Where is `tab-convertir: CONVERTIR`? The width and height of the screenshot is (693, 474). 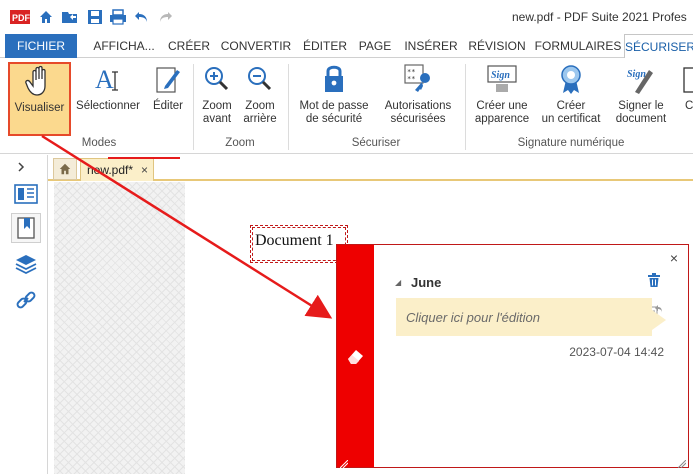
tab-convertir: CONVERTIR is located at coordinates (256, 46).